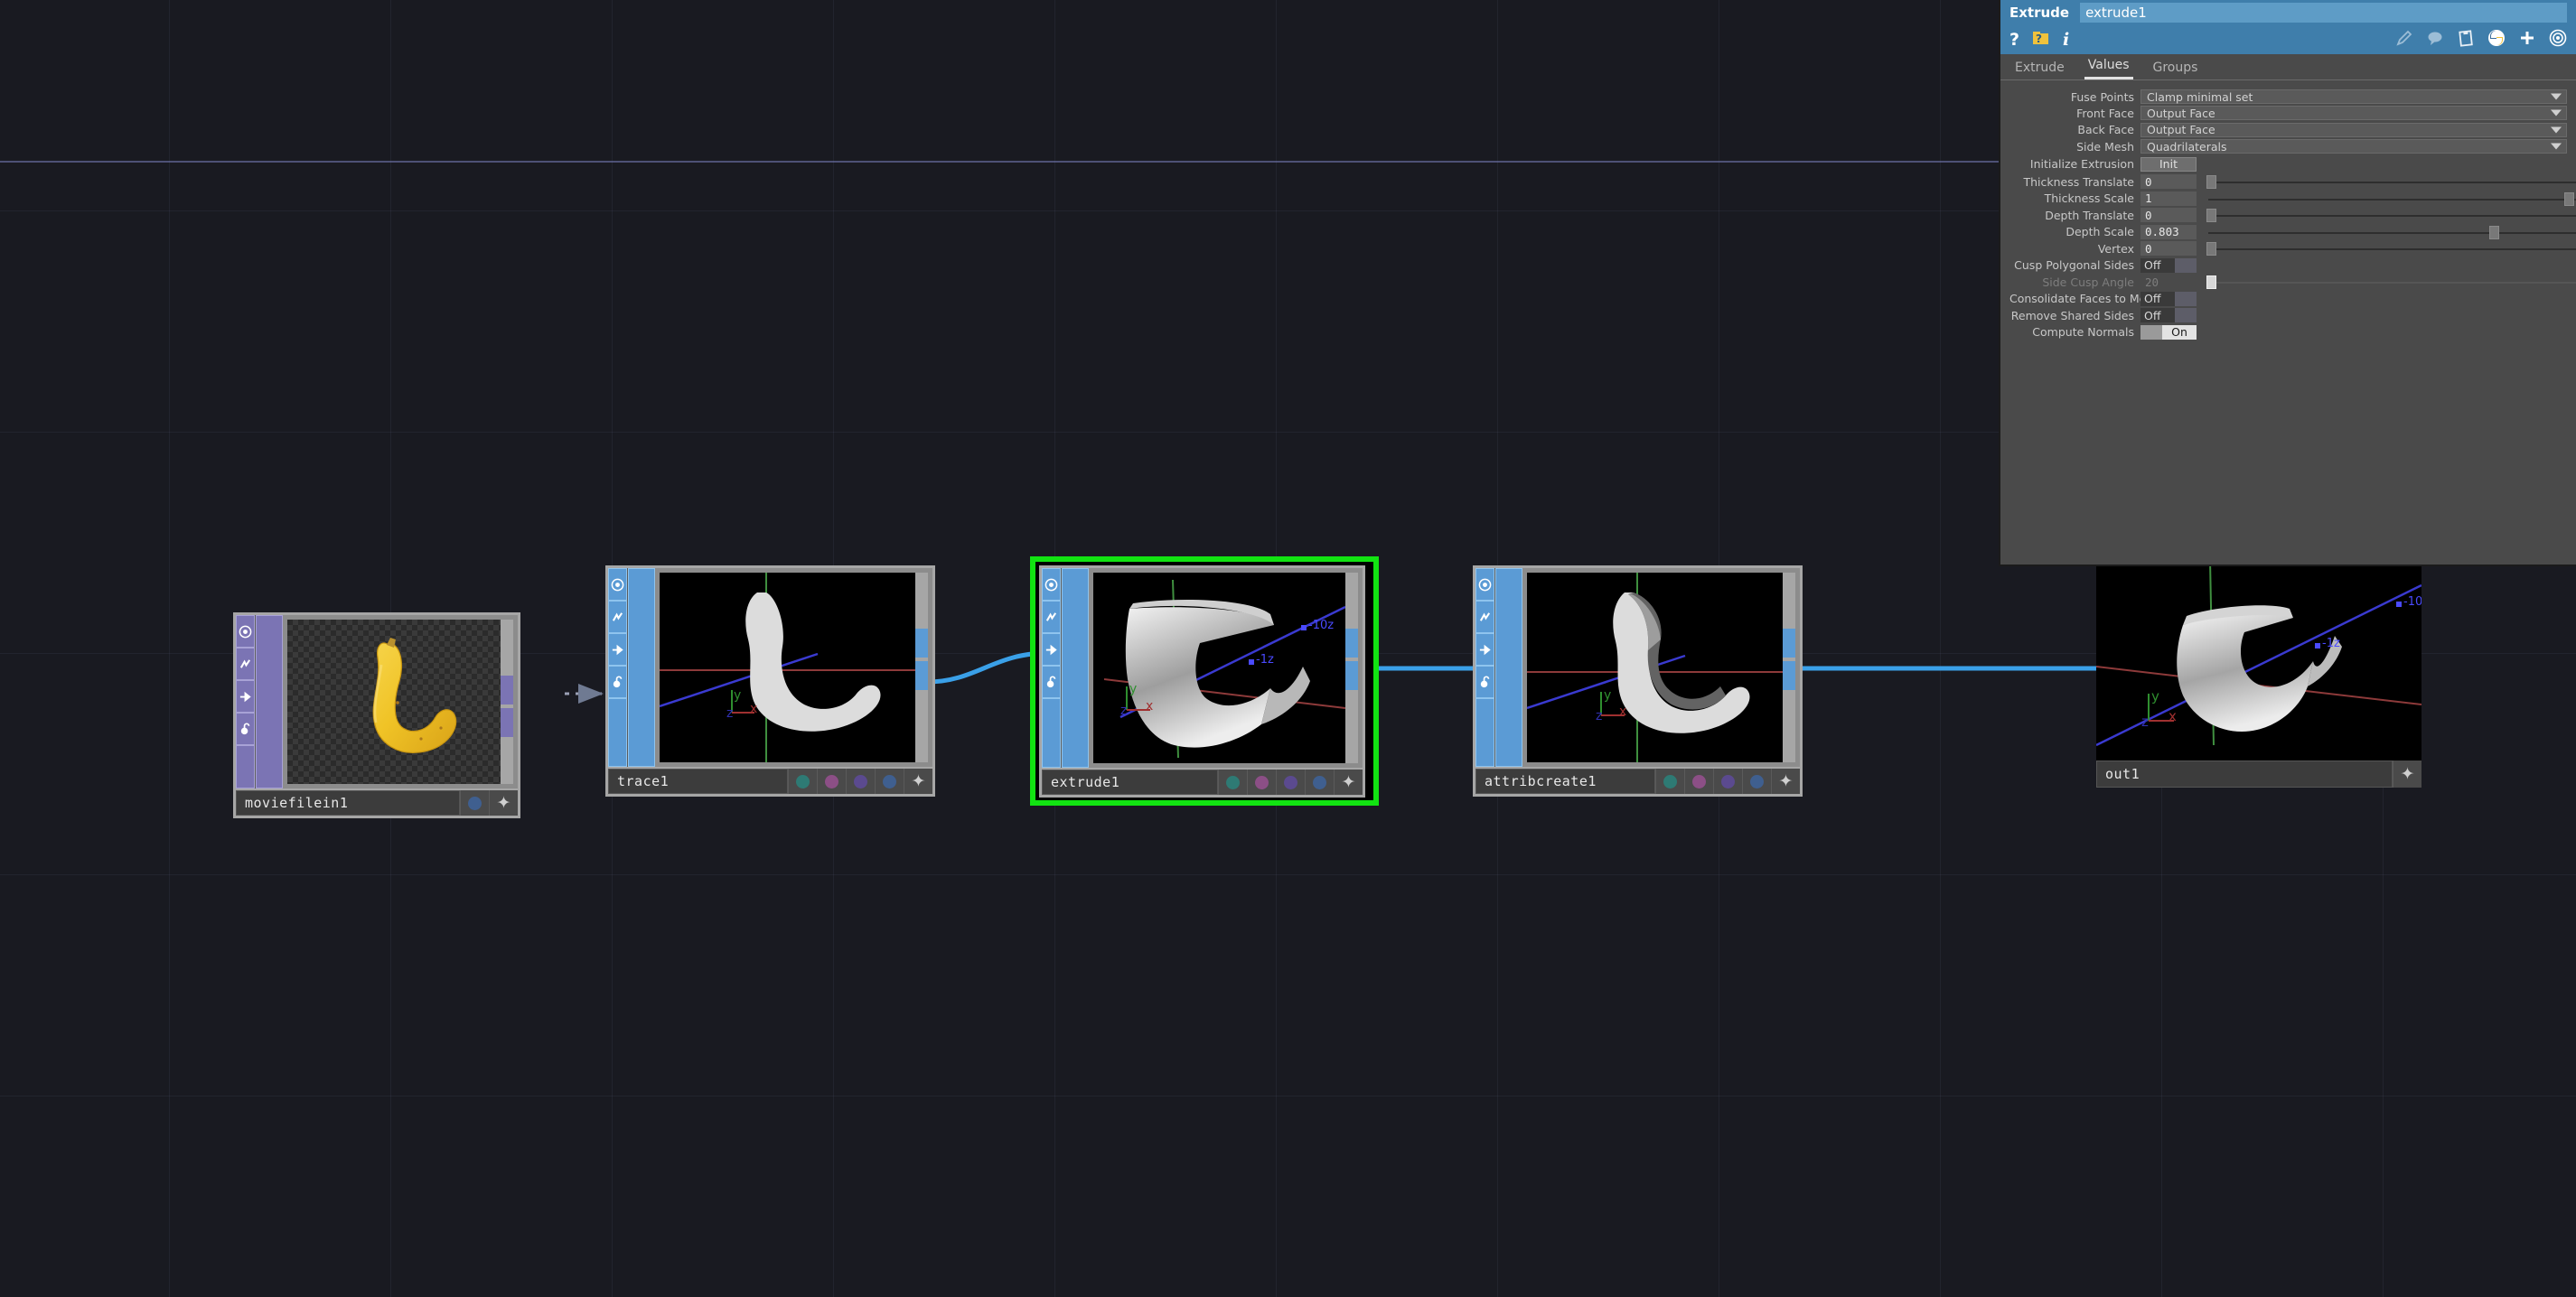  I want to click on vertex-input: 0, so click(2168, 249).